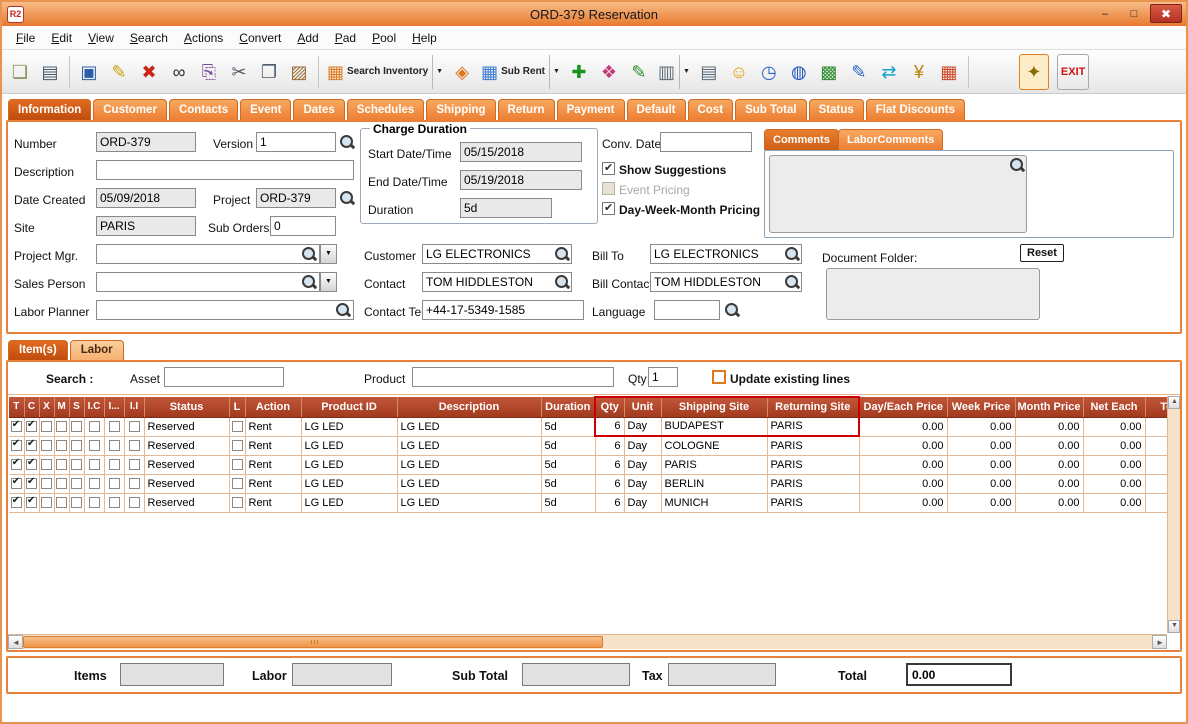 This screenshot has height=724, width=1188. What do you see at coordinates (313, 642) in the screenshot?
I see `horizontal-scrollbar-thumb` at bounding box center [313, 642].